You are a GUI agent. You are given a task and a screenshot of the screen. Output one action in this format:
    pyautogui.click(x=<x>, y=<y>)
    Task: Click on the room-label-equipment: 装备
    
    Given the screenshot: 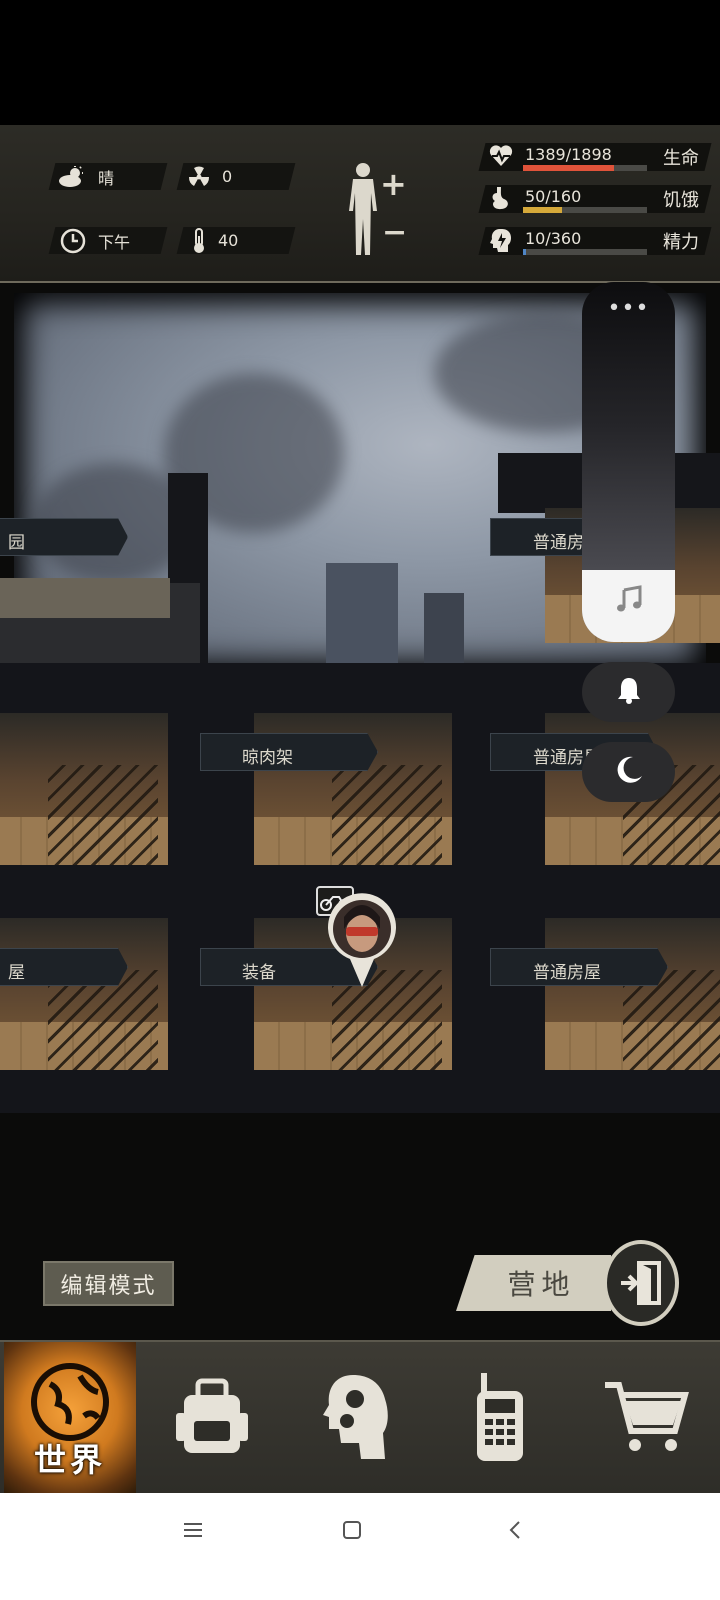 What is the action you would take?
    pyautogui.click(x=259, y=973)
    